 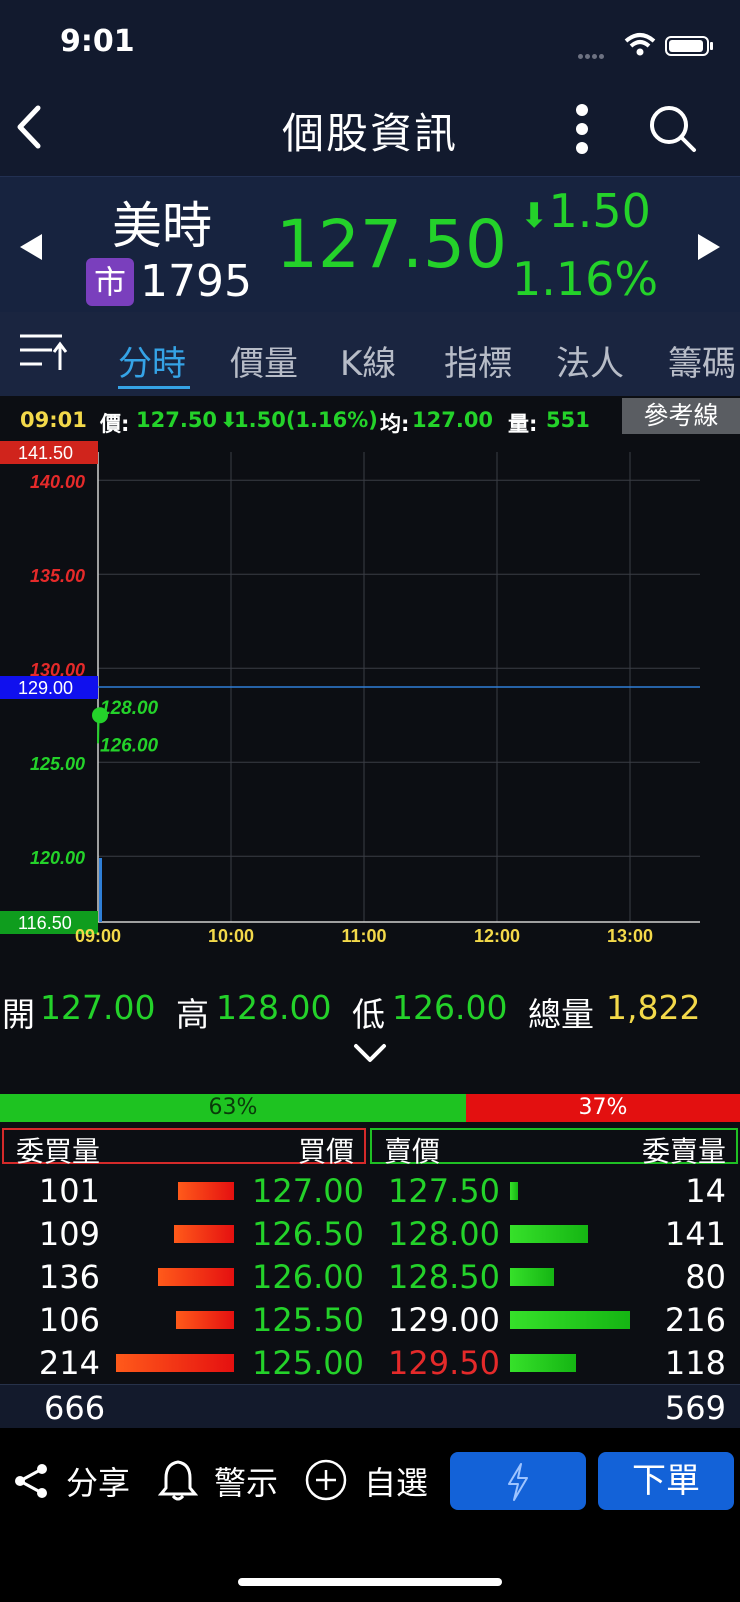 What do you see at coordinates (192, 1014) in the screenshot?
I see `high-label: 高` at bounding box center [192, 1014].